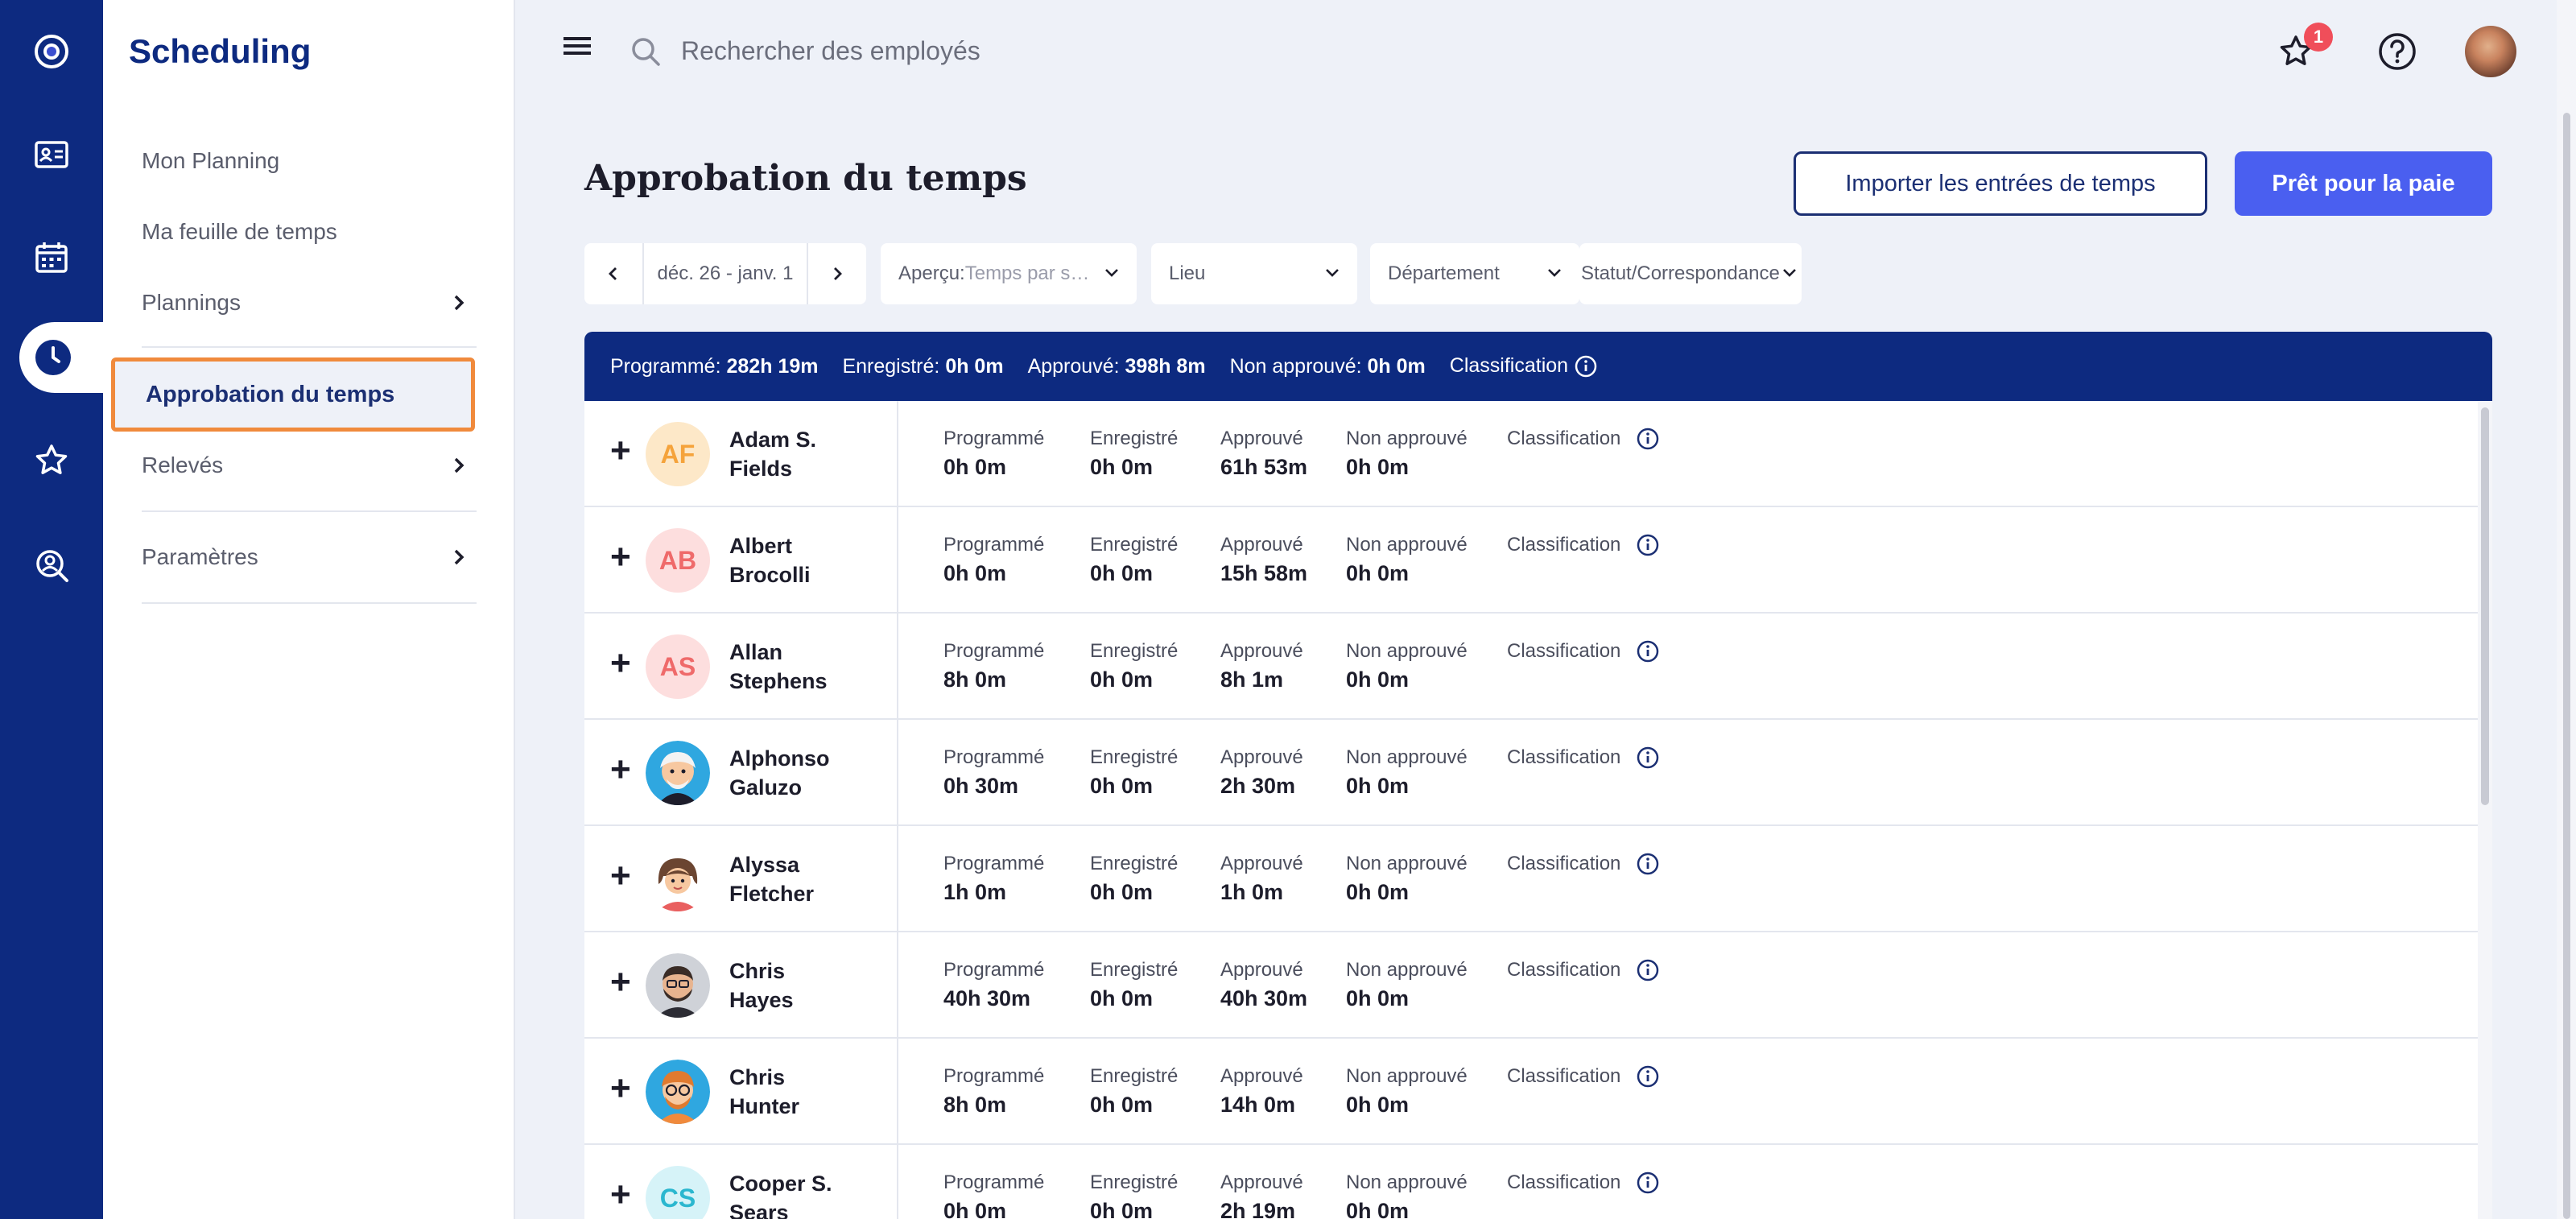 This screenshot has height=1219, width=2576. I want to click on employee-name: Alphonso Galuzo, so click(805, 773).